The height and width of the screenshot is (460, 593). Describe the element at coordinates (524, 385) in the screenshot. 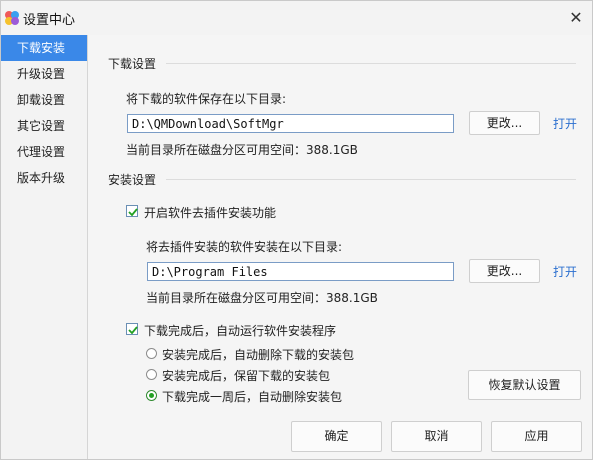

I see `restore-default-button: 恢复默认设置` at that location.